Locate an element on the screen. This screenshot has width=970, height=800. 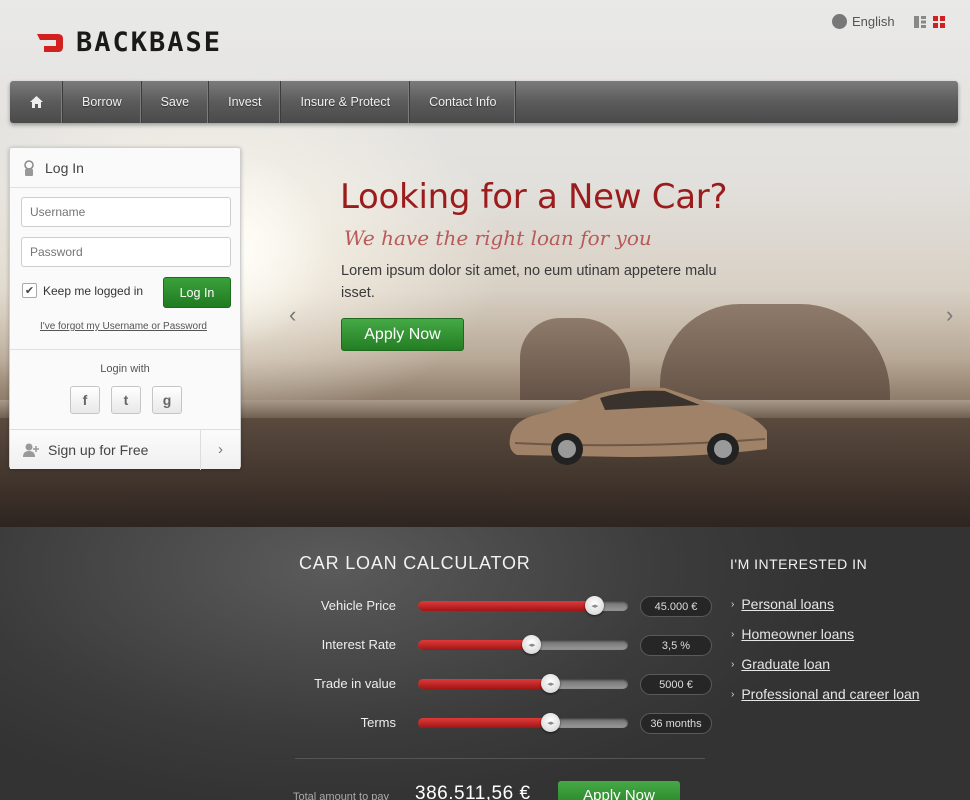
interest-rate-slider: ◂▸ is located at coordinates (523, 644).